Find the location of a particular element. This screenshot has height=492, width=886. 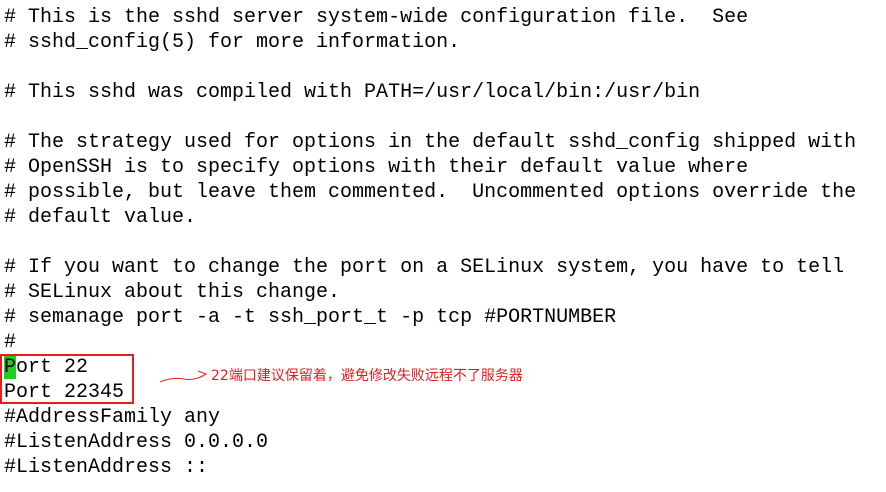

config-line: #AddressFamily any is located at coordinates (112, 417).